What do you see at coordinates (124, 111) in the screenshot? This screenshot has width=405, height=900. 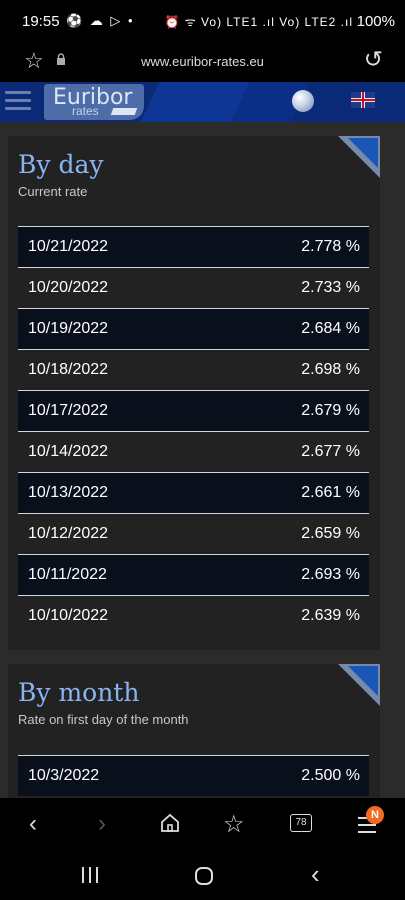 I see `logo-bar` at bounding box center [124, 111].